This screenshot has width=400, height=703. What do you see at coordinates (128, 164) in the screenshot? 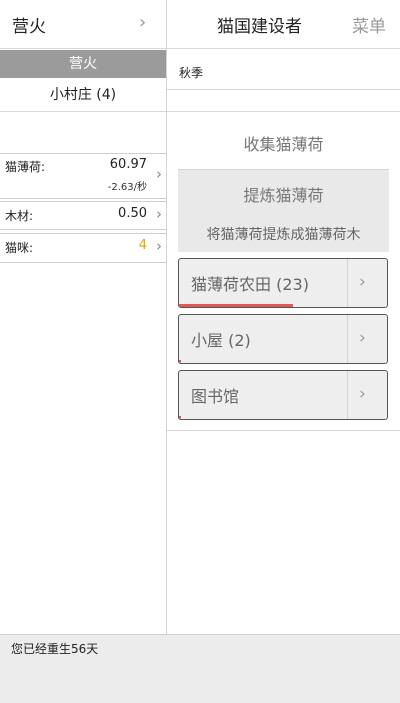
I see `resource-value: 60.97` at bounding box center [128, 164].